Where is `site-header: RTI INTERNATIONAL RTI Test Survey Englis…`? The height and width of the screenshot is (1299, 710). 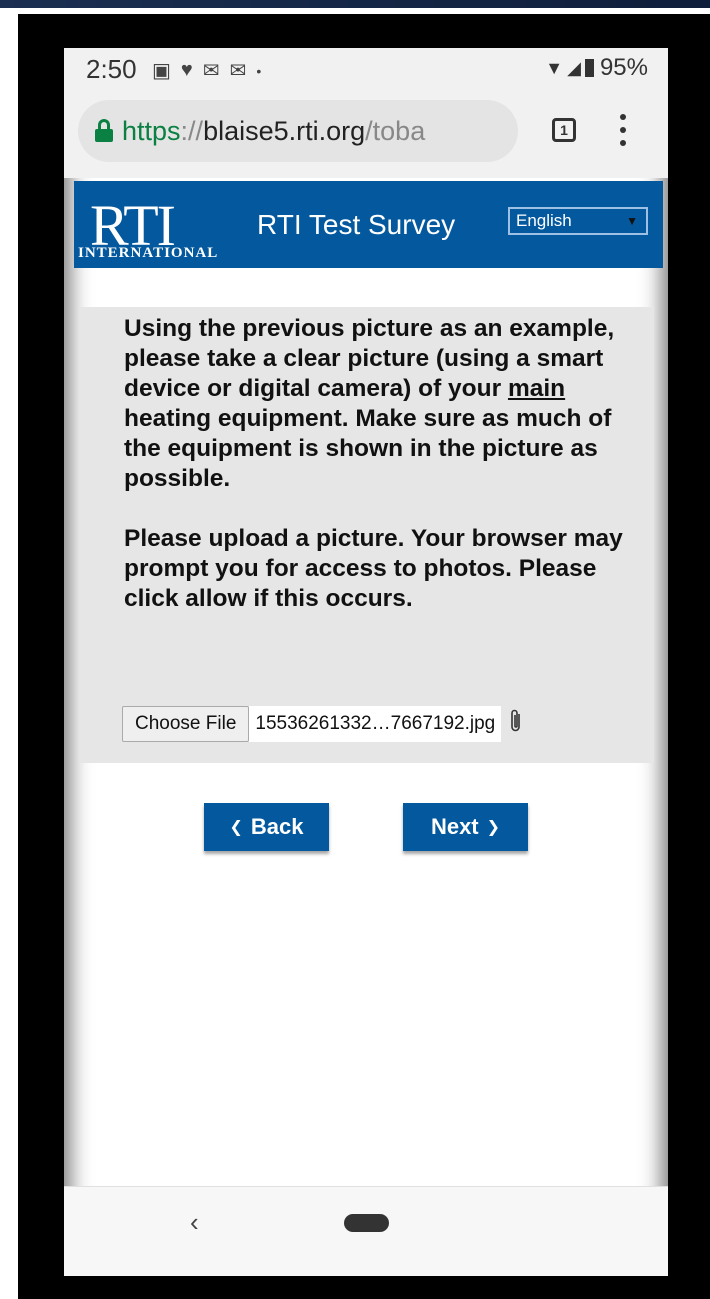 site-header: RTI INTERNATIONAL RTI Test Survey Englis… is located at coordinates (368, 224).